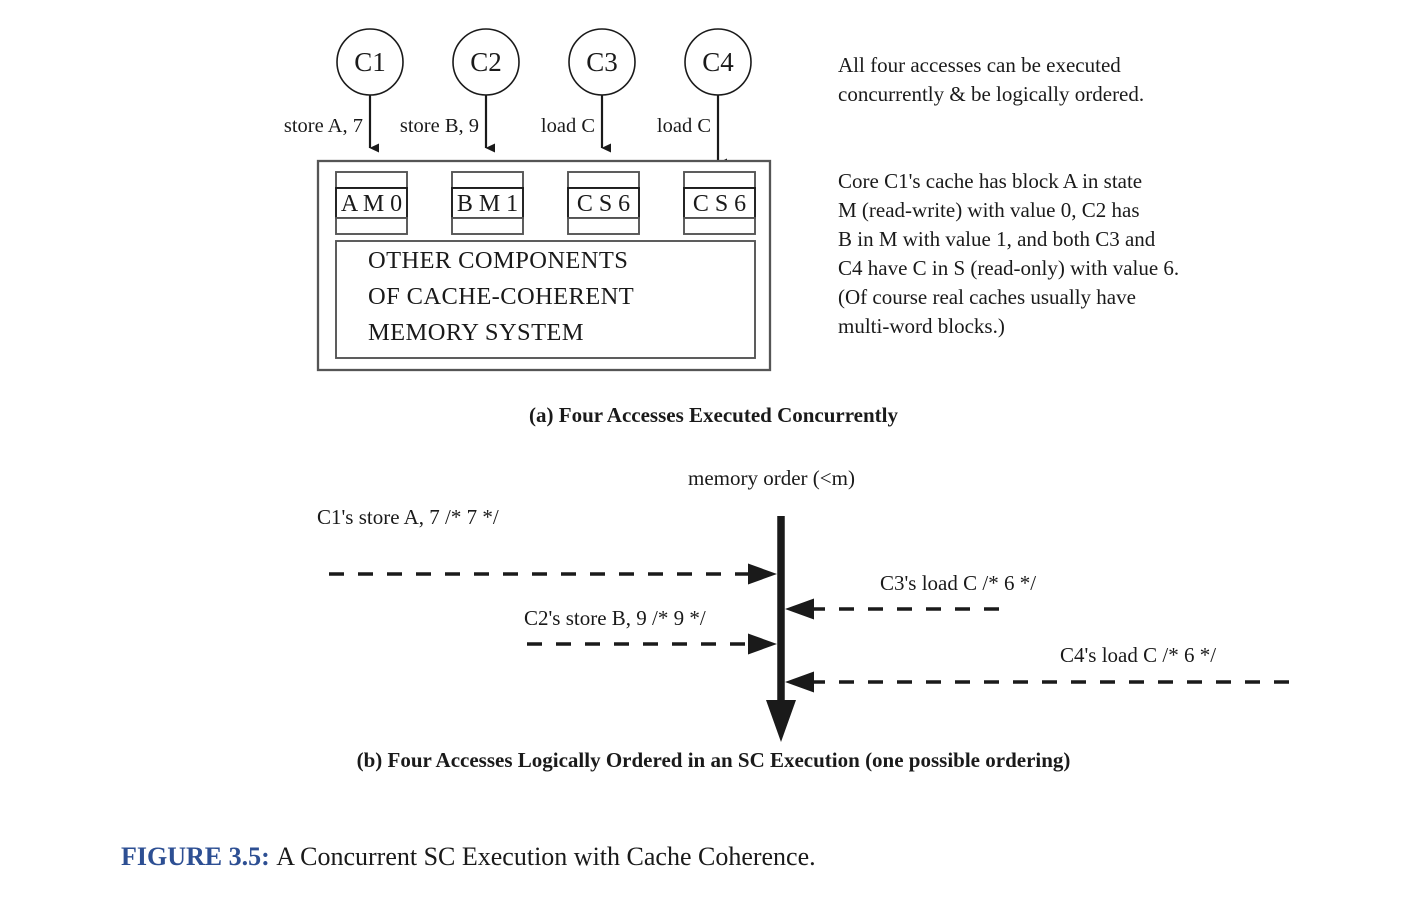  I want to click on annotation-p2-line-1: Core C1's cache has block A in state, so click(990, 181).